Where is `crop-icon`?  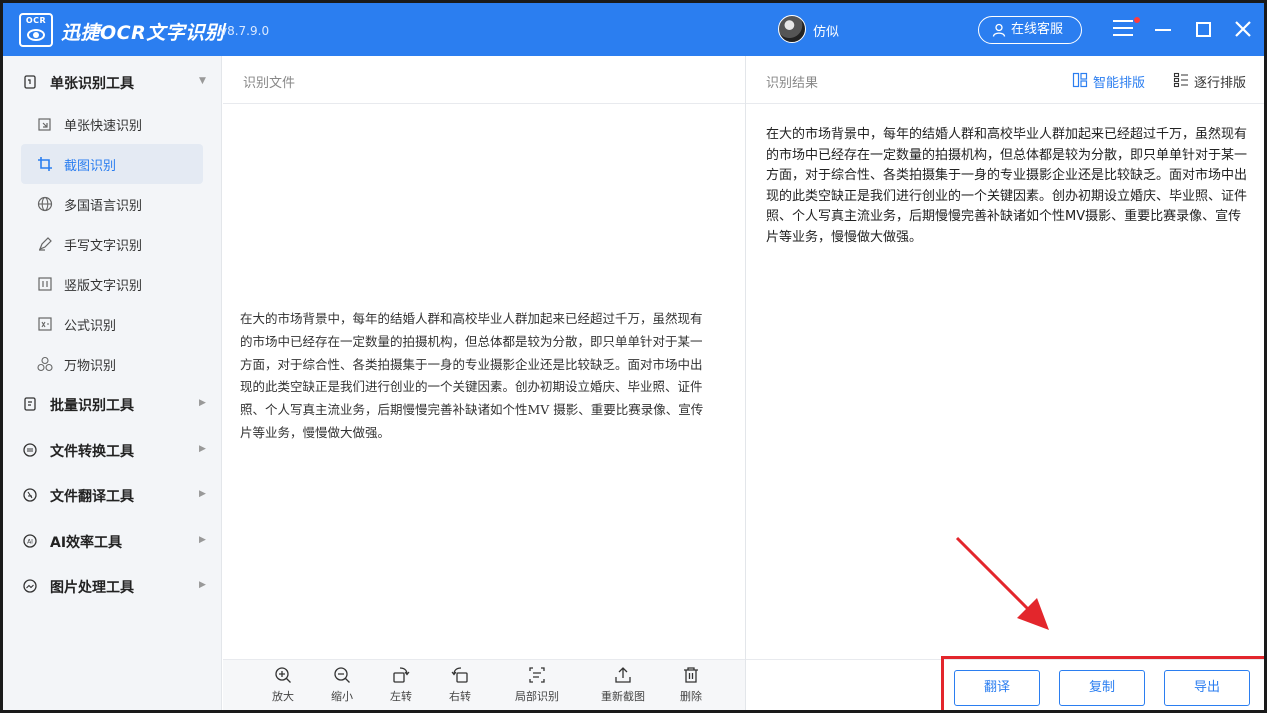 crop-icon is located at coordinates (45, 164).